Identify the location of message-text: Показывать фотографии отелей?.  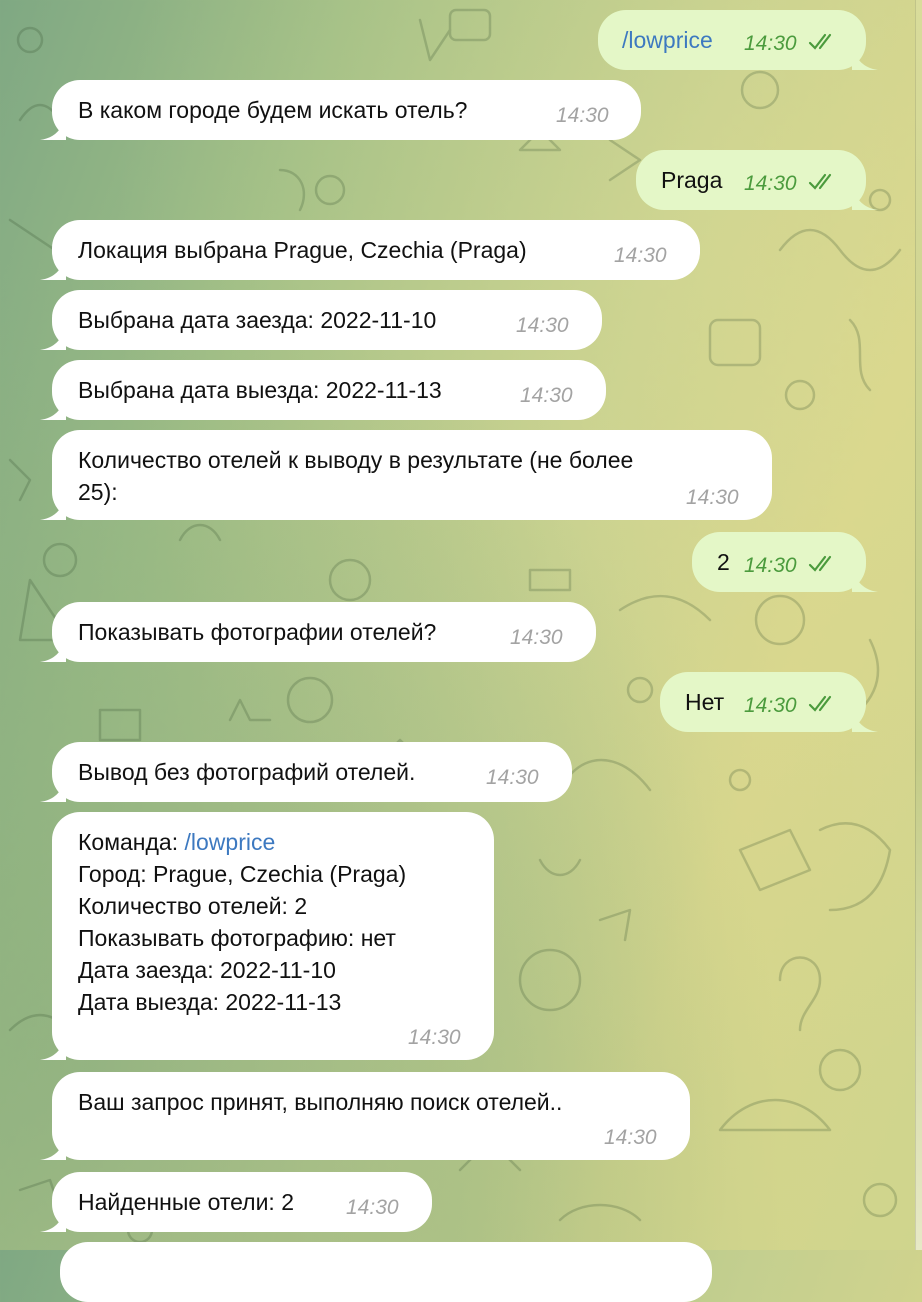
(257, 632).